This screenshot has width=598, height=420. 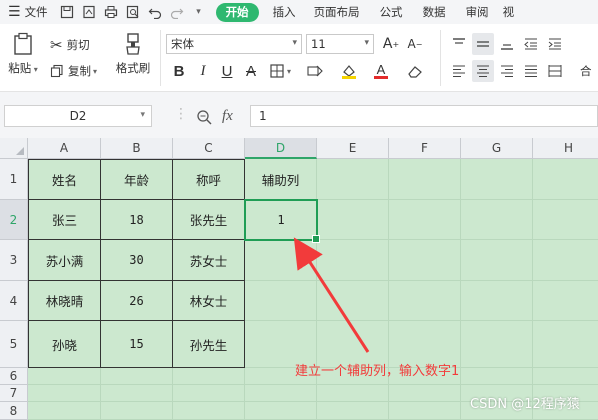 I want to click on cell-B5: 15, so click(x=137, y=344).